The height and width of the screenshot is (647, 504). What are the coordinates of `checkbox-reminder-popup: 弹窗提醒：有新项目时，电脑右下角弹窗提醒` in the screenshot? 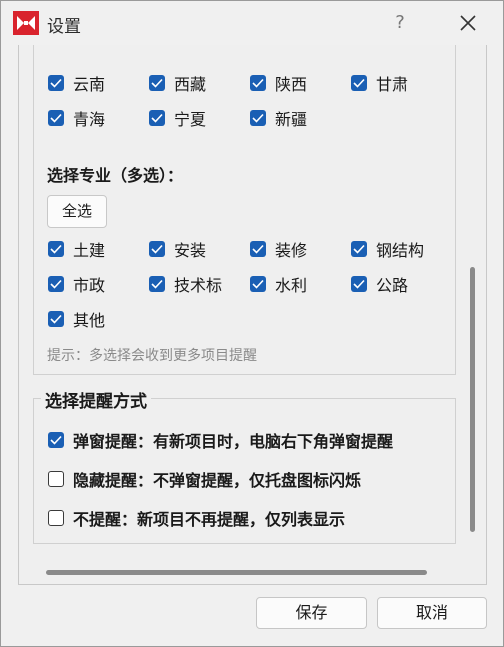 It's located at (220, 440).